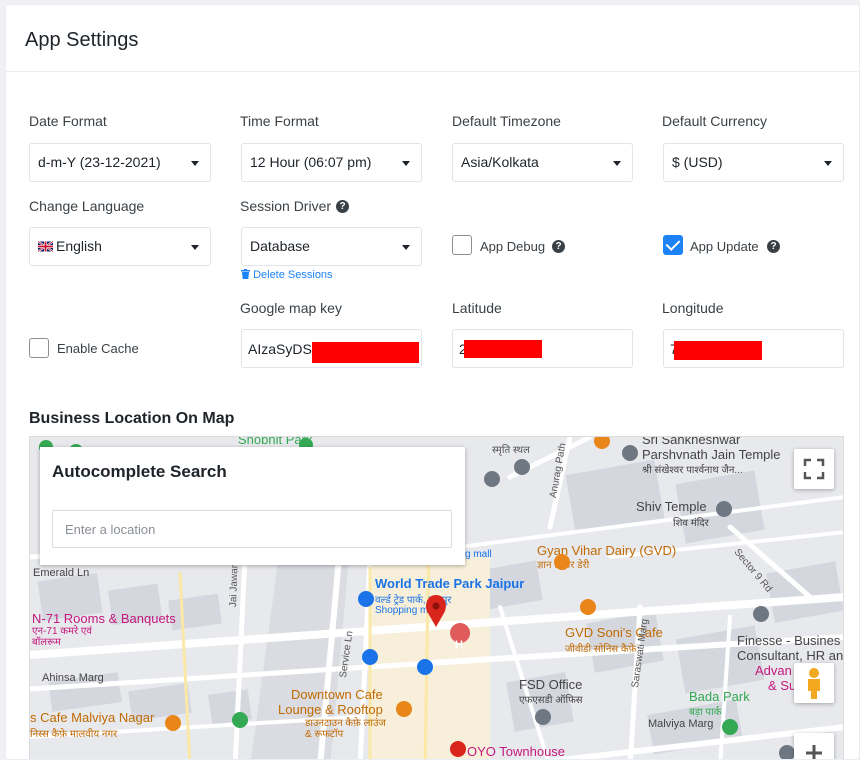 The height and width of the screenshot is (760, 860). Describe the element at coordinates (607, 550) in the screenshot. I see `map-label: Gyan Vihar Dairy (GVD)` at that location.